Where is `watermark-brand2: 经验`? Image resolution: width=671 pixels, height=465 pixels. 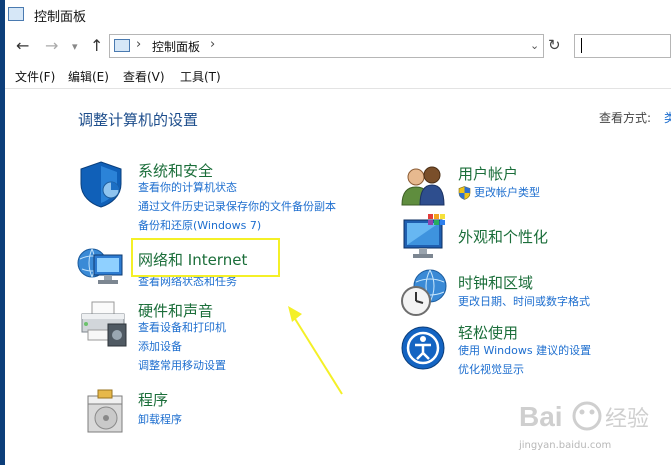
watermark-brand2: 经验 is located at coordinates (627, 419).